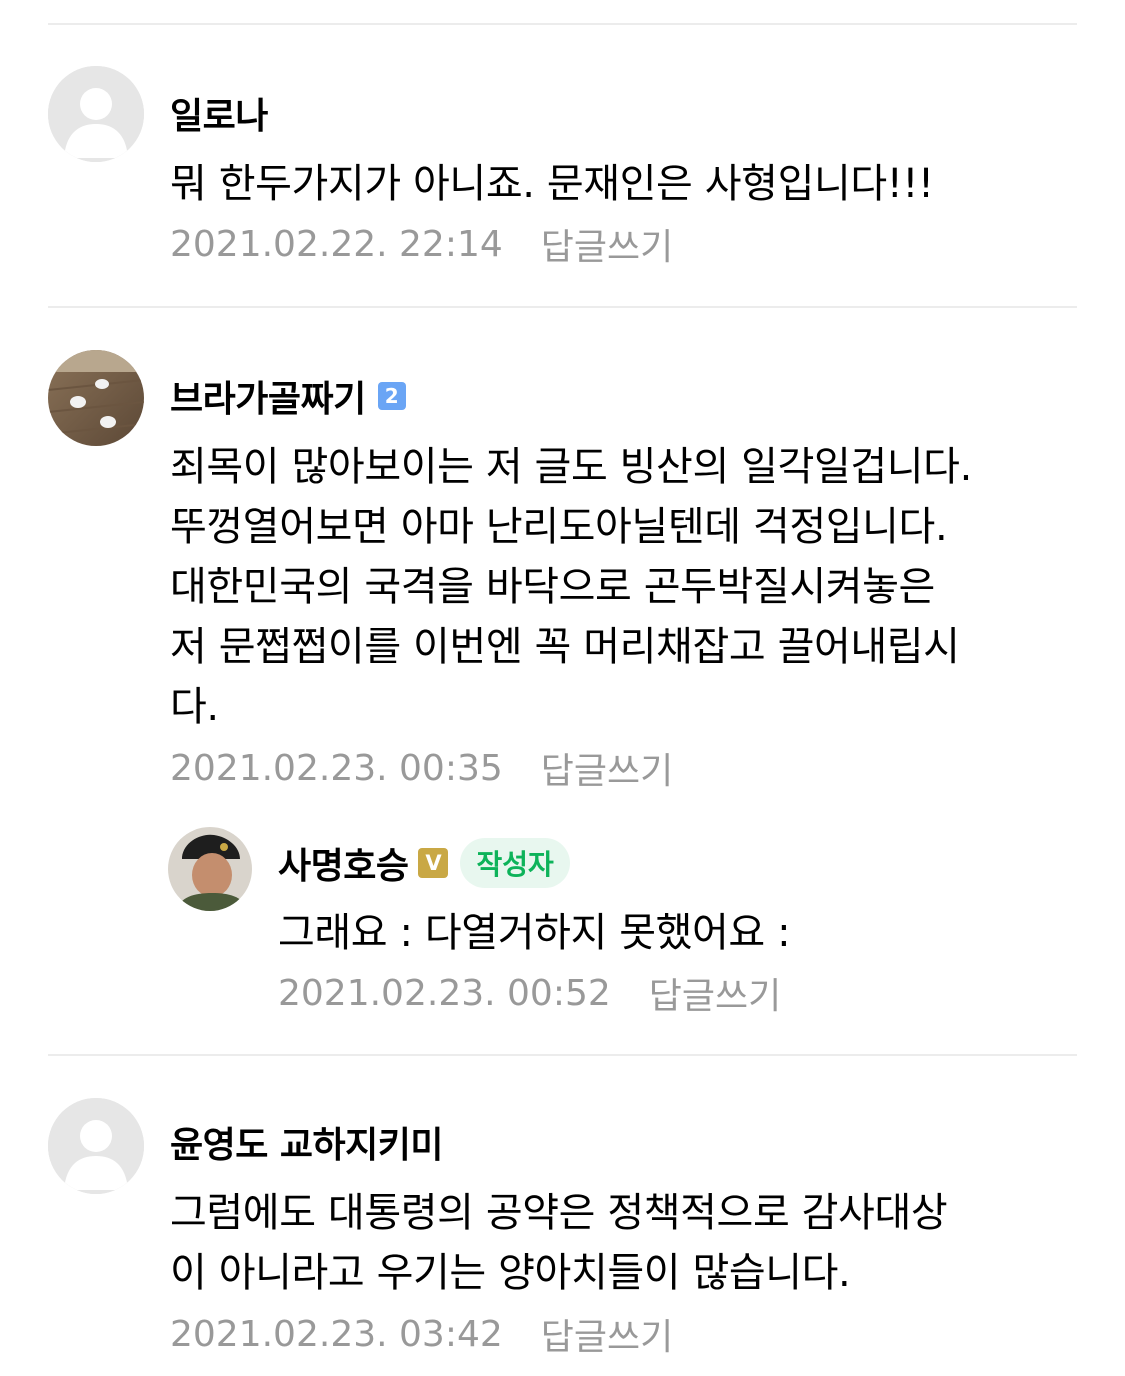  I want to click on verified-badge: V, so click(433, 863).